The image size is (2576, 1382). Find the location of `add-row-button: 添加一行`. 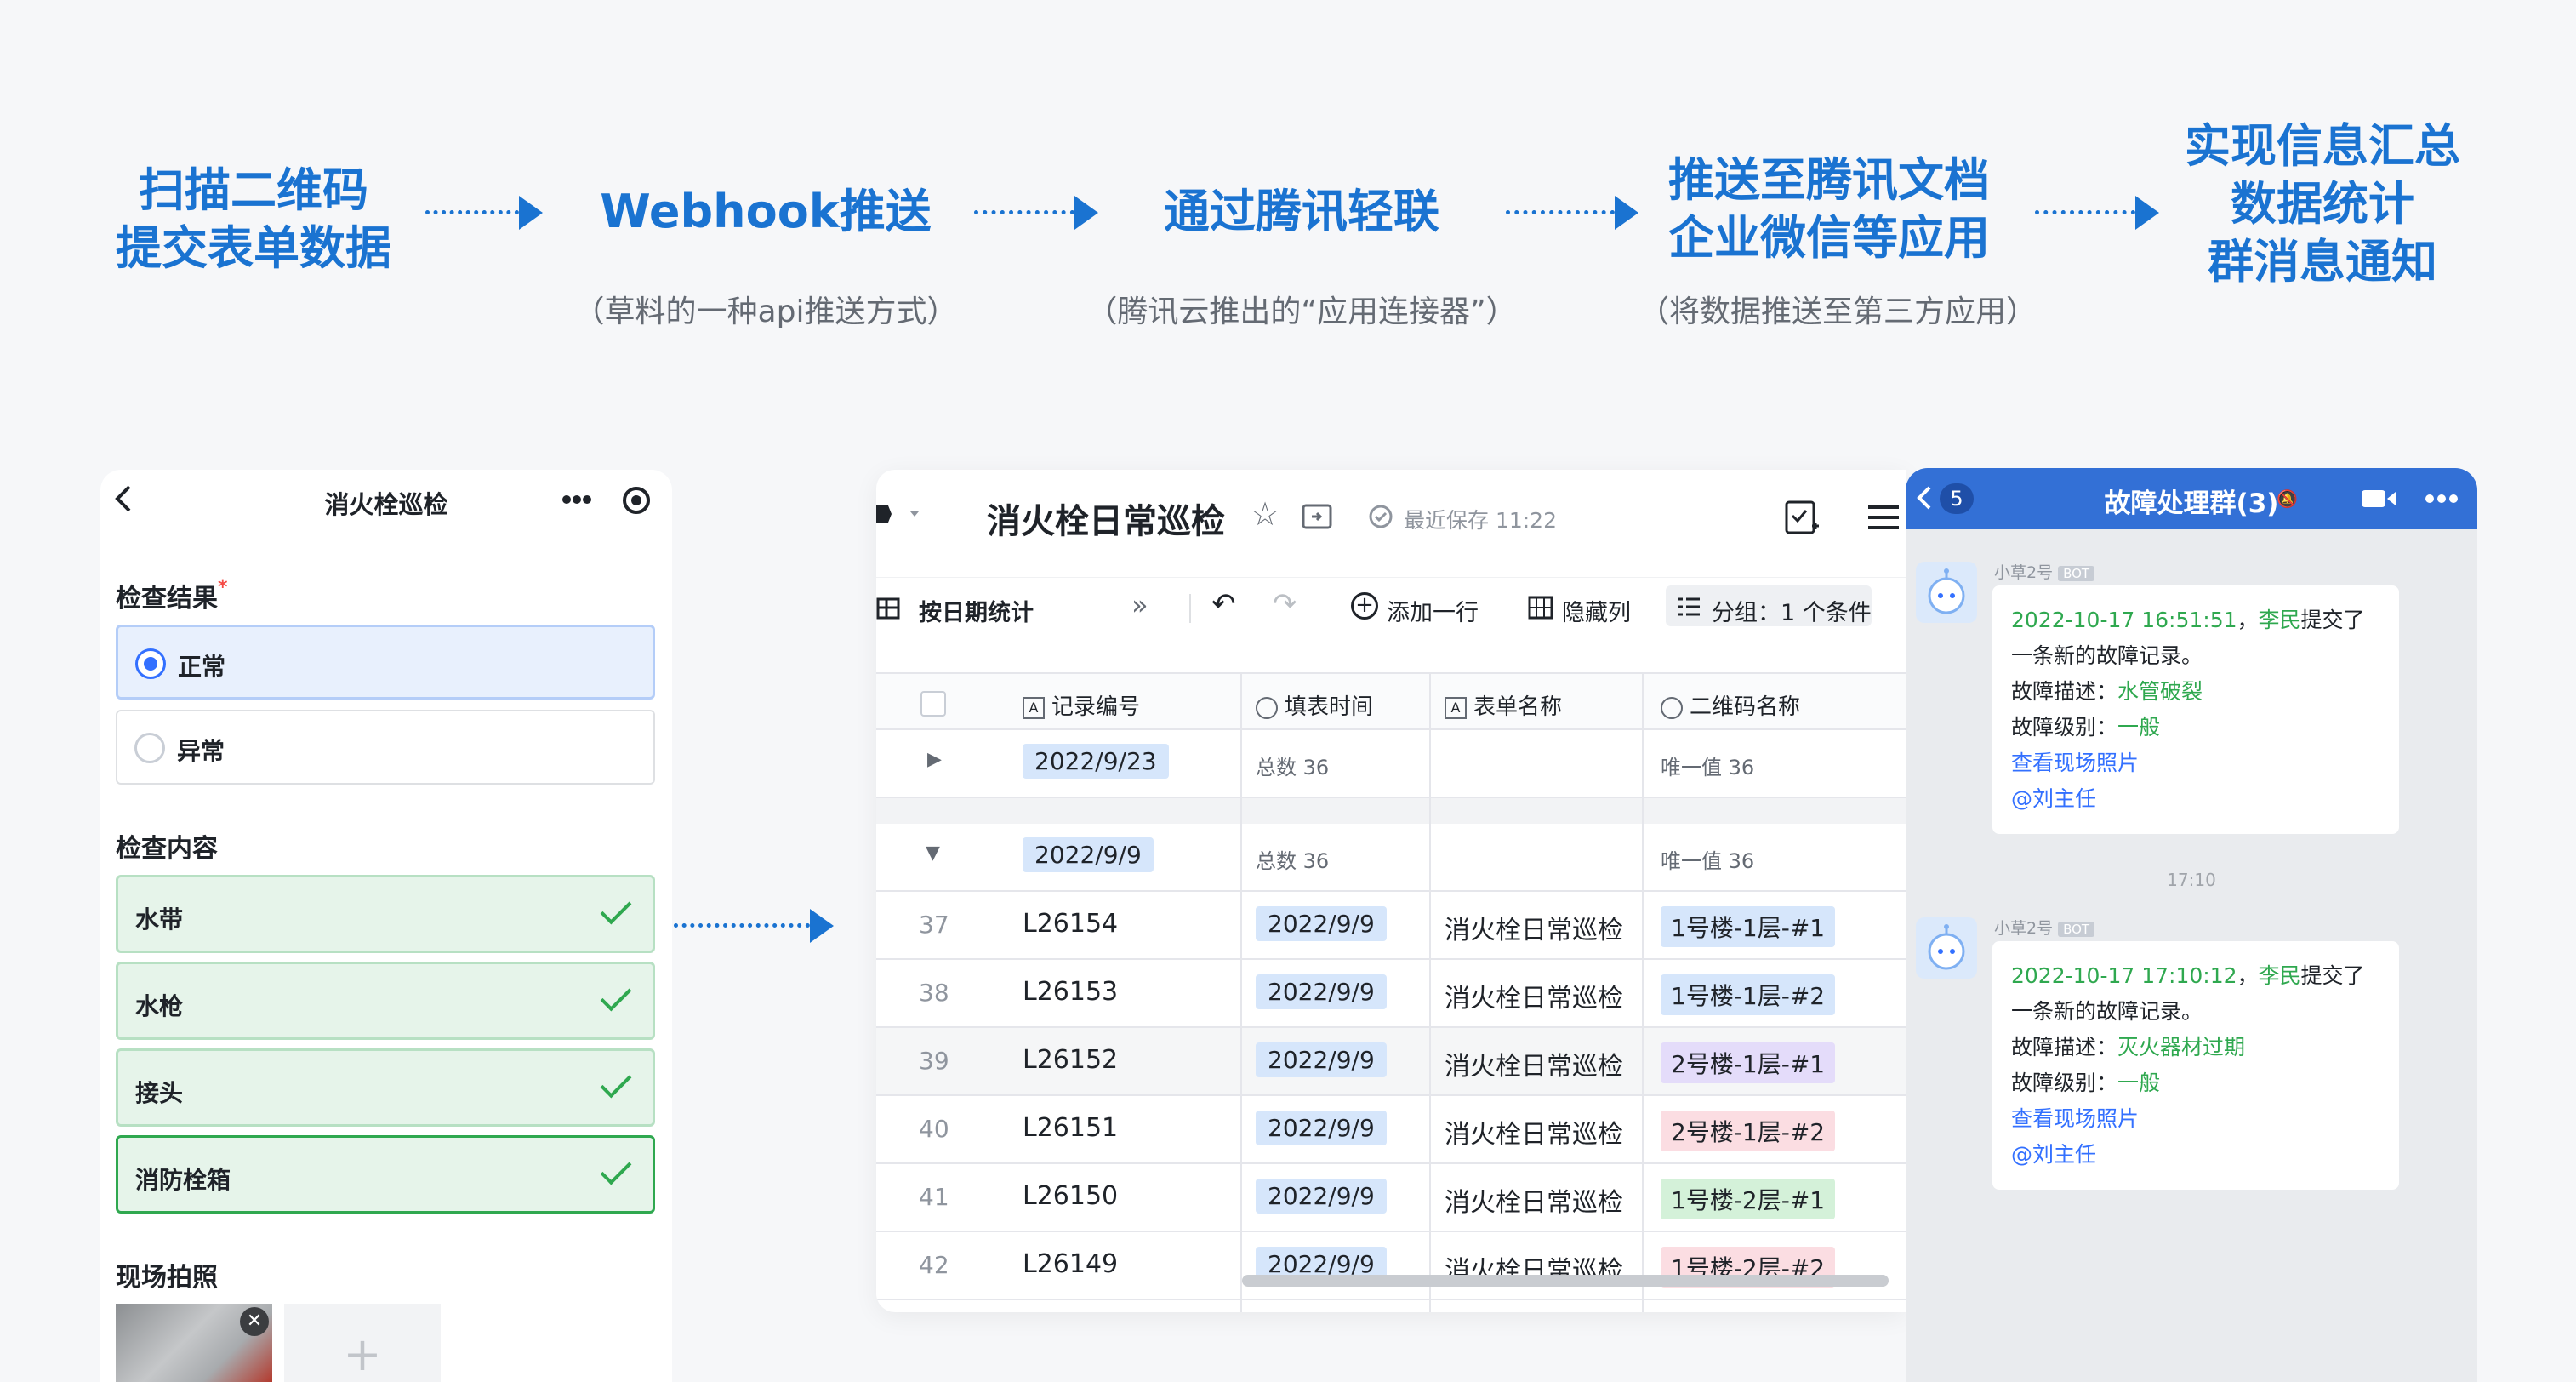

add-row-button: 添加一行 is located at coordinates (1433, 611).